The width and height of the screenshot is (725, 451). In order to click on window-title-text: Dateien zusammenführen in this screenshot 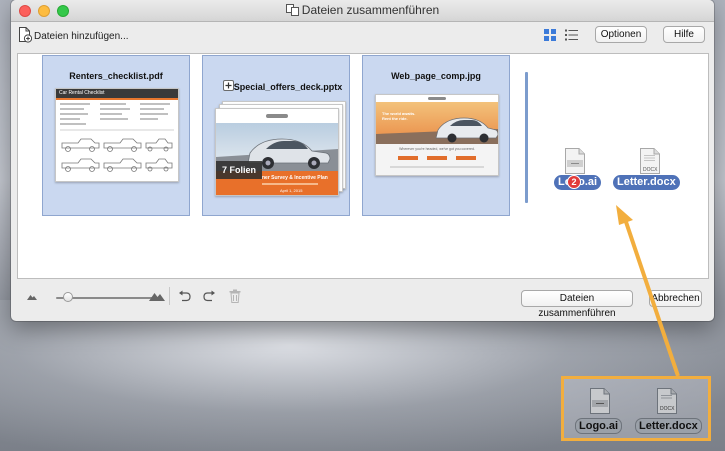, I will do `click(370, 10)`.